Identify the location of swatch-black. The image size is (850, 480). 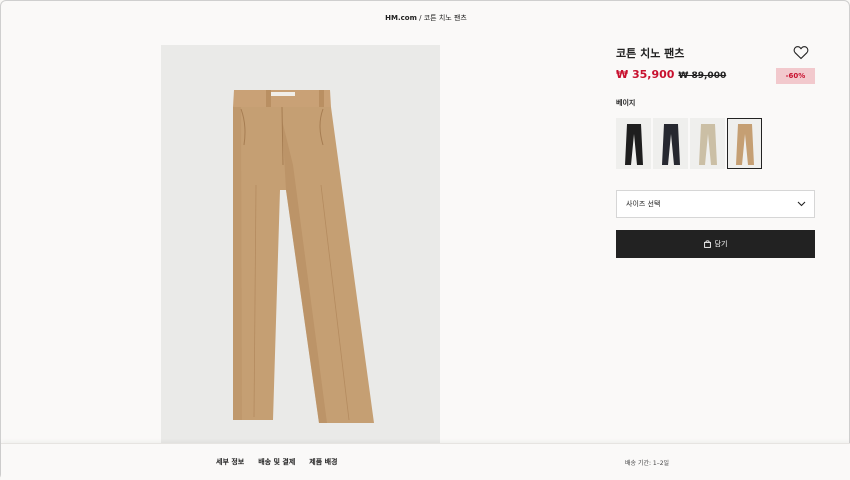
(633, 143).